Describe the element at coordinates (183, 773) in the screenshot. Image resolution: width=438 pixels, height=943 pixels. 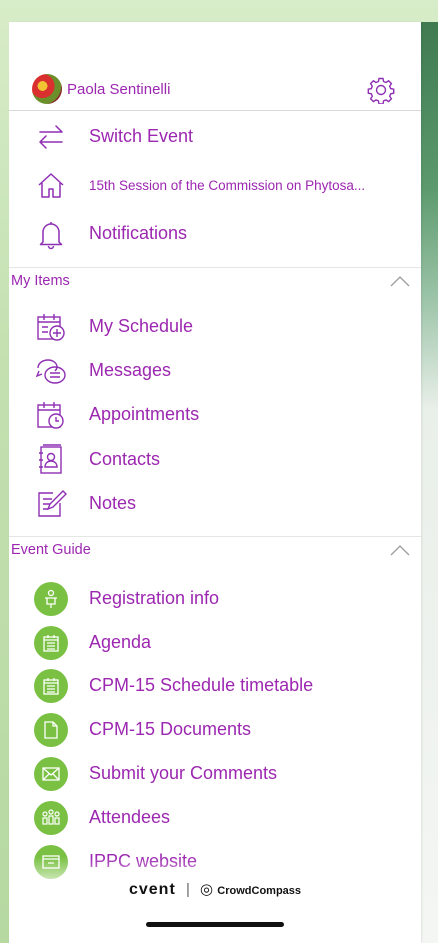
I see `menu-item-label: Submit your Comments` at that location.